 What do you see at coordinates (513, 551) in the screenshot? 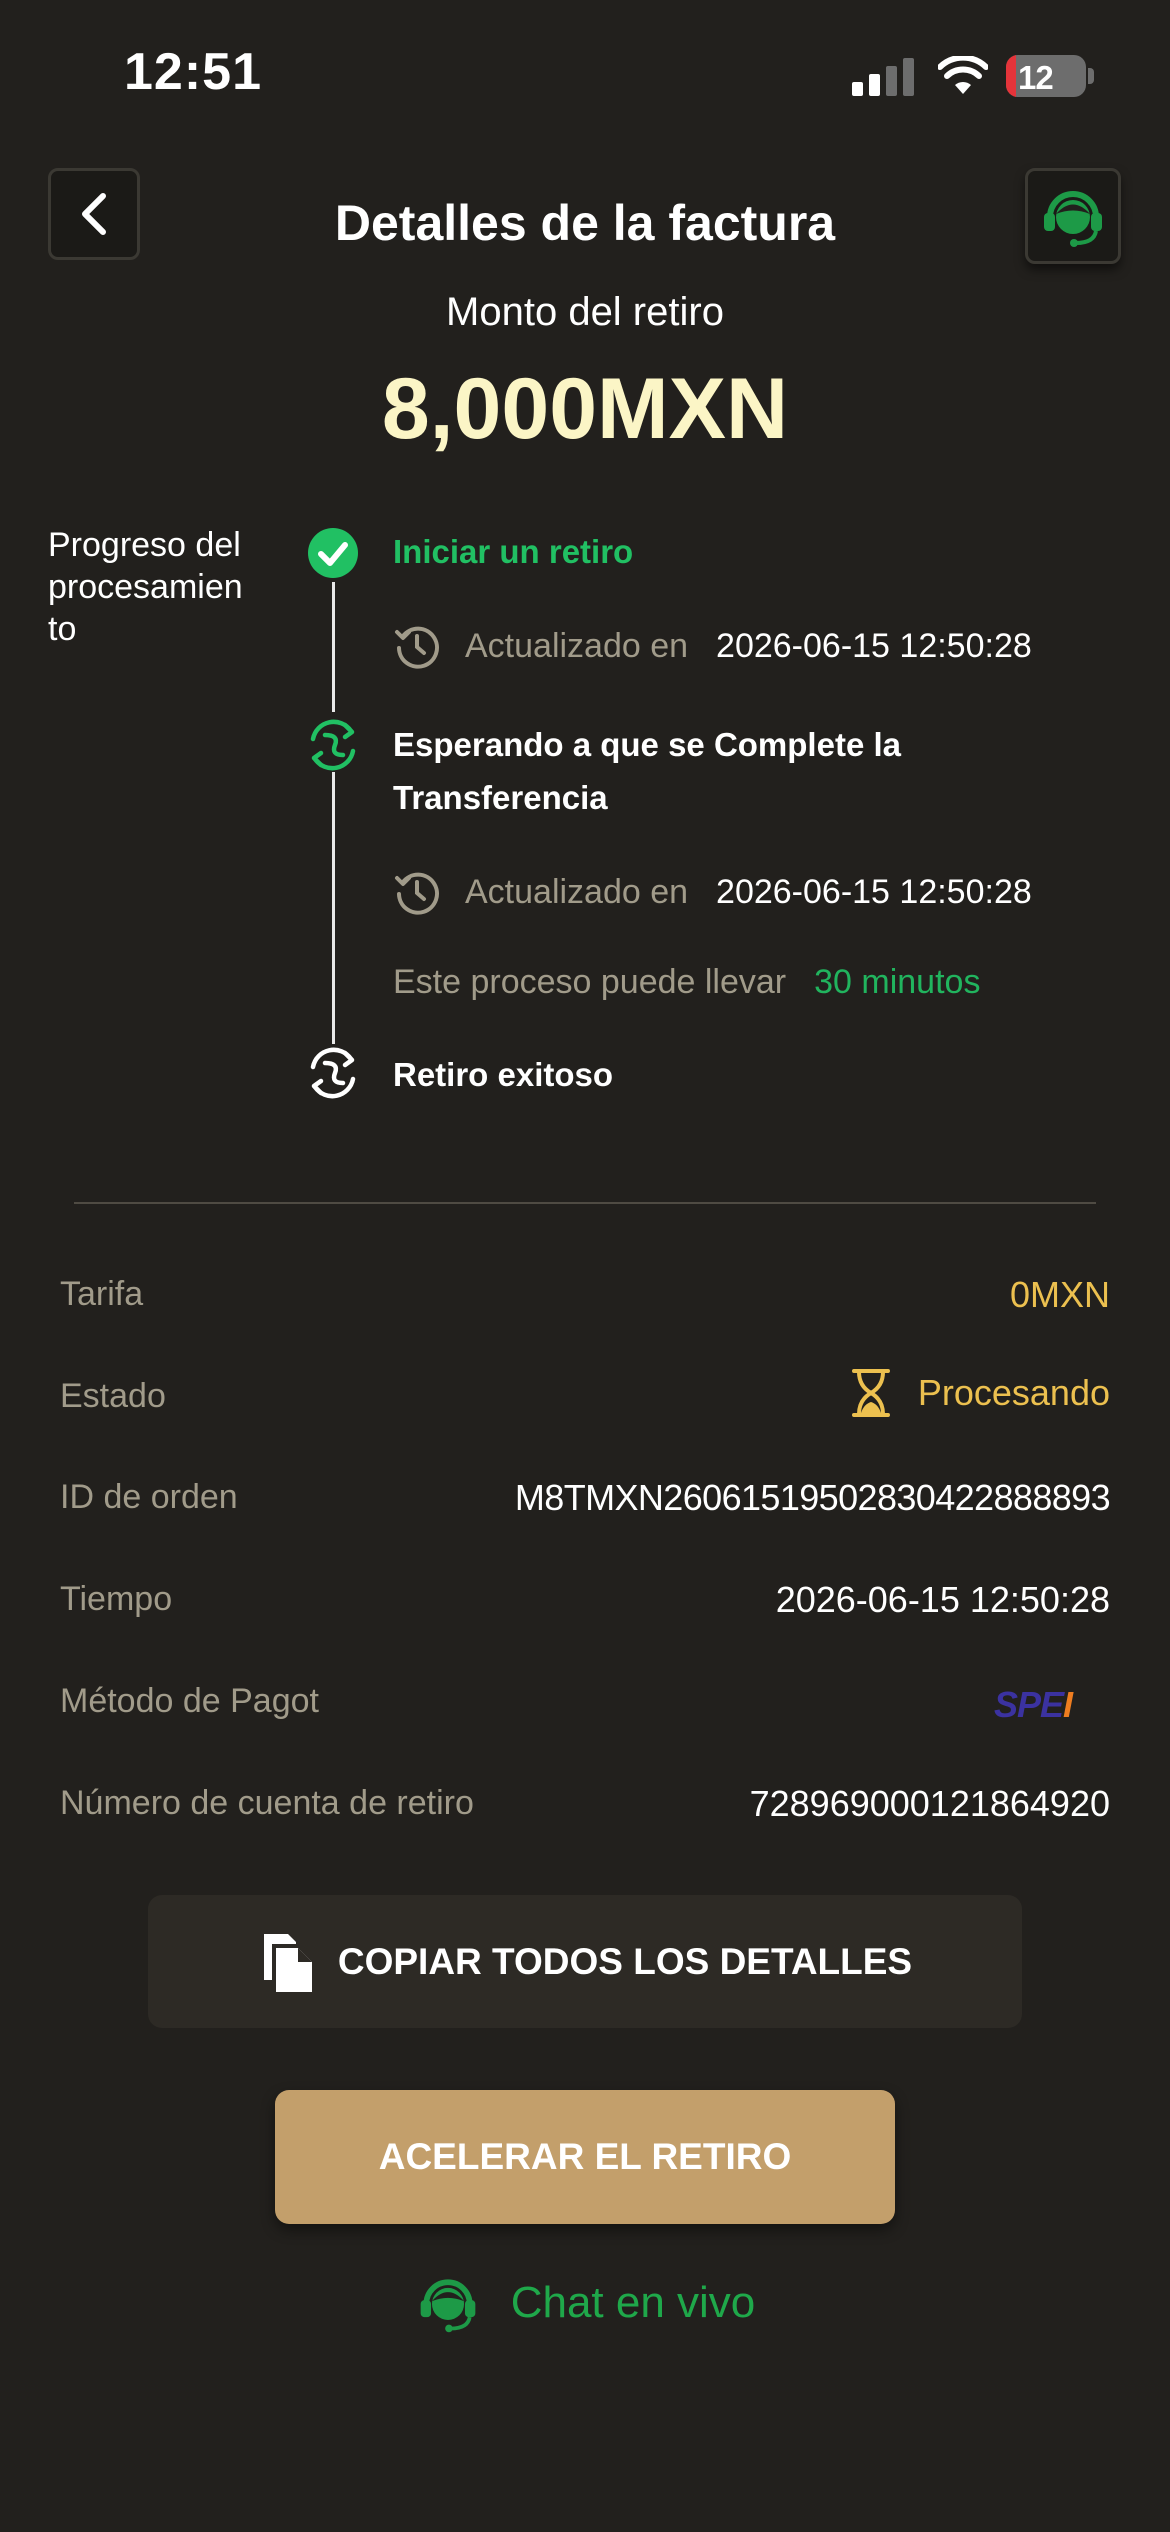
I see `step-title-initiated: Iniciar un retiro` at bounding box center [513, 551].